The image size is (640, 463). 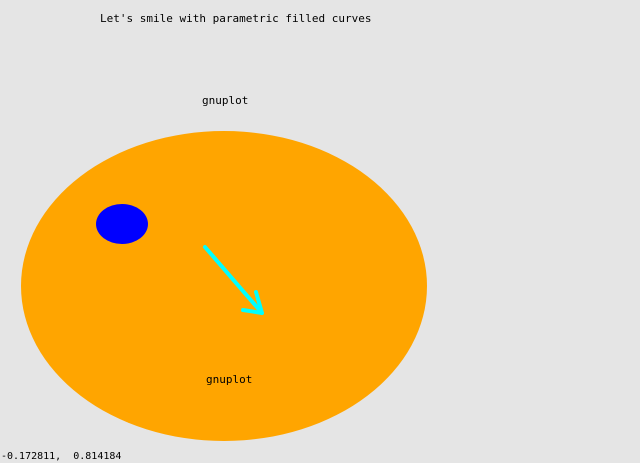 I want to click on inner-gnuplot-label: gnuplot, so click(x=229, y=379).